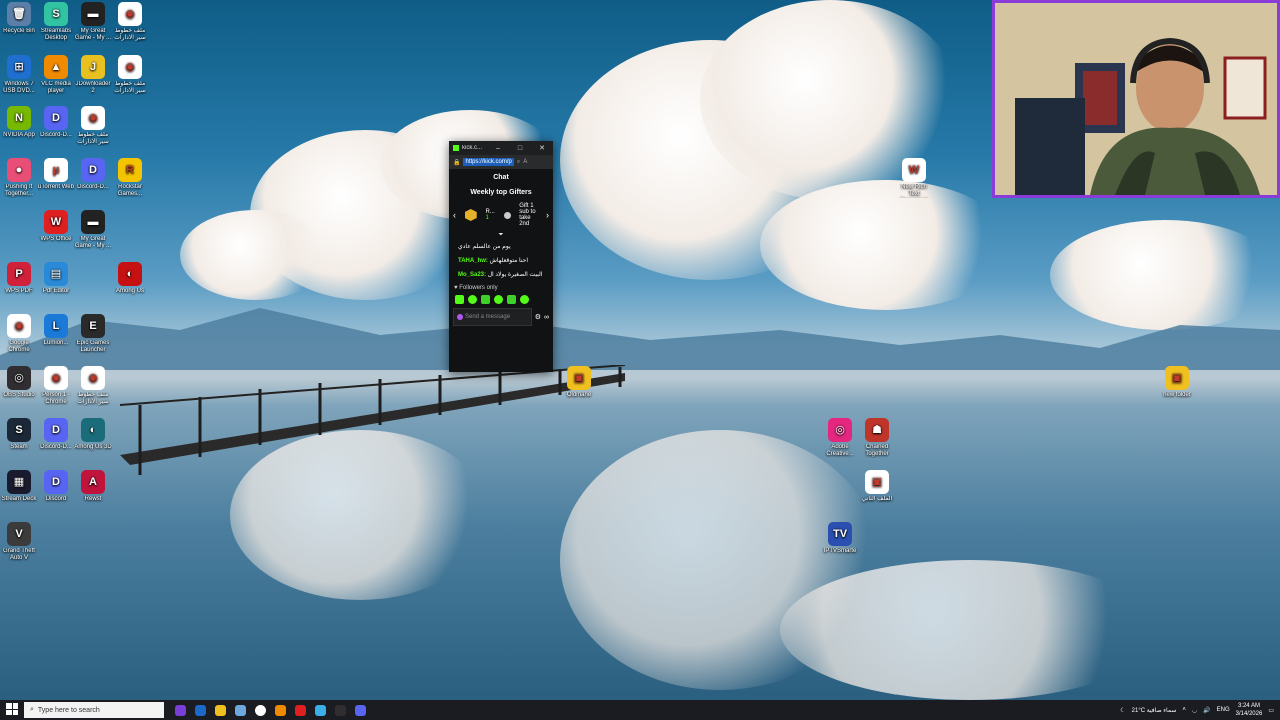 The width and height of the screenshot is (1280, 720). What do you see at coordinates (19, 126) in the screenshot?
I see `desktop-icon: N NVIDIA App` at bounding box center [19, 126].